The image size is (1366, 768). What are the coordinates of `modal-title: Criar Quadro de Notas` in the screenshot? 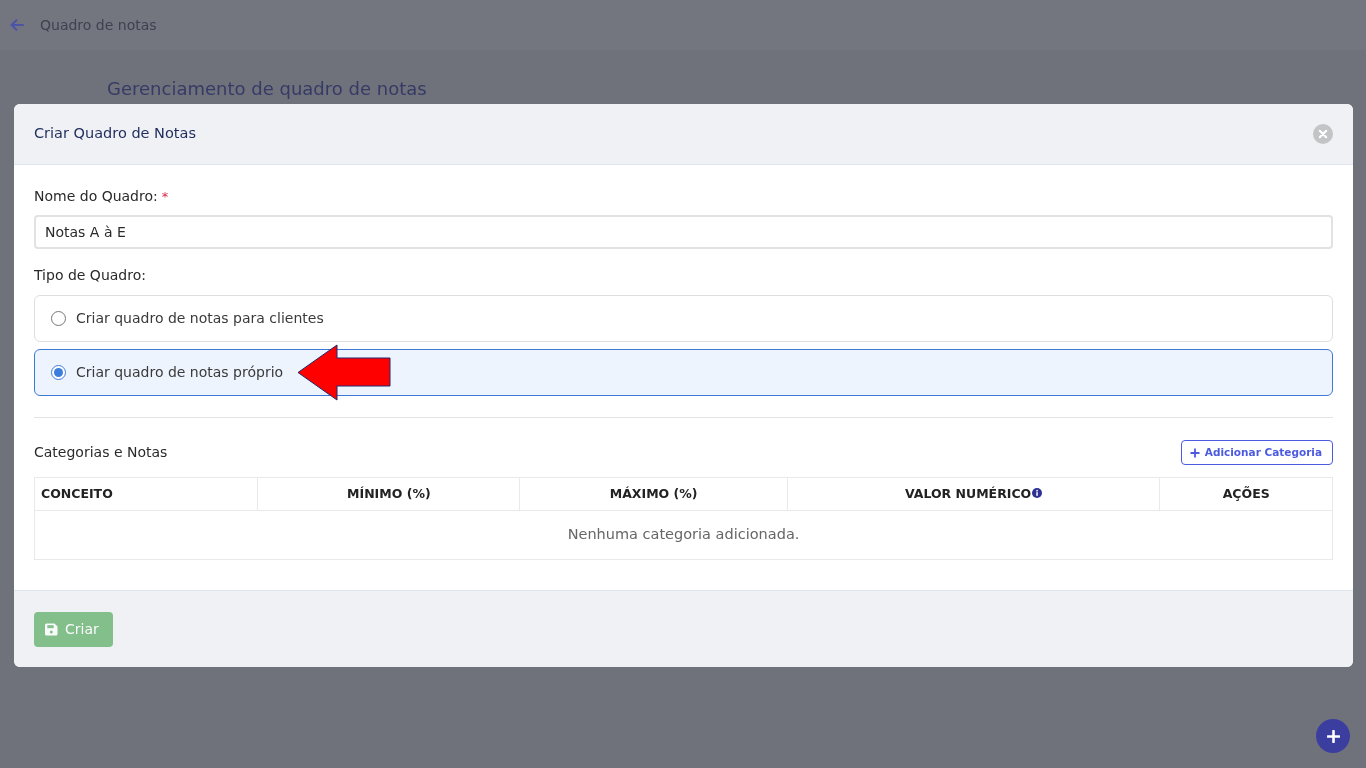 It's located at (115, 134).